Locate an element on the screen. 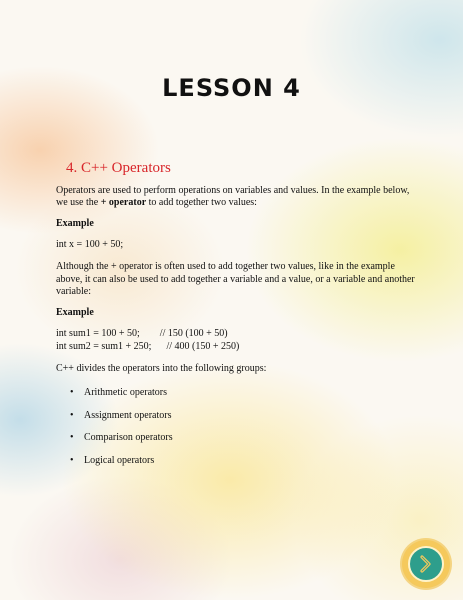 This screenshot has height=600, width=463. list-item-label: Logical operators is located at coordinates (119, 460).